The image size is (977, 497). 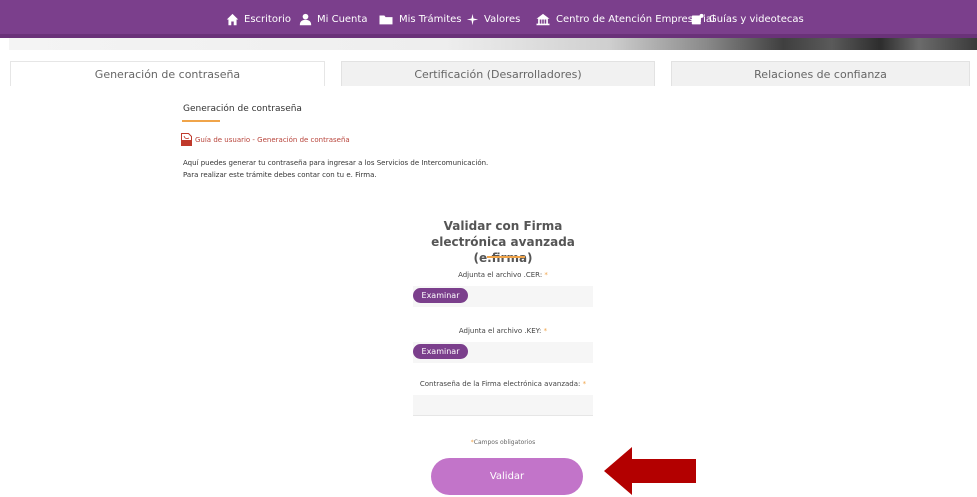 I want to click on nav-label: Mis Trámites, so click(x=430, y=19).